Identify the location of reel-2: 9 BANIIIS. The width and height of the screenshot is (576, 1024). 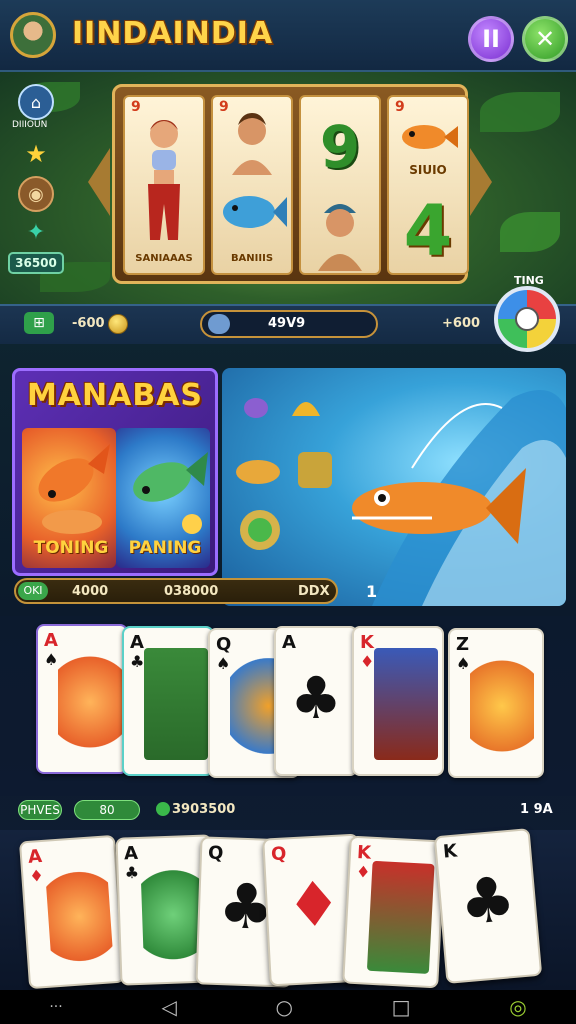
(252, 185).